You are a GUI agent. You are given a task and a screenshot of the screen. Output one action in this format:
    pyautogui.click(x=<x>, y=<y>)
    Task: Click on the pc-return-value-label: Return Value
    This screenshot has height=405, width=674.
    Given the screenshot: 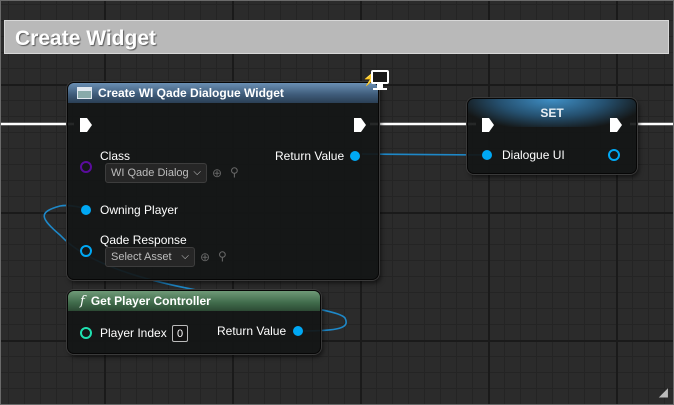 What is the action you would take?
    pyautogui.click(x=252, y=331)
    